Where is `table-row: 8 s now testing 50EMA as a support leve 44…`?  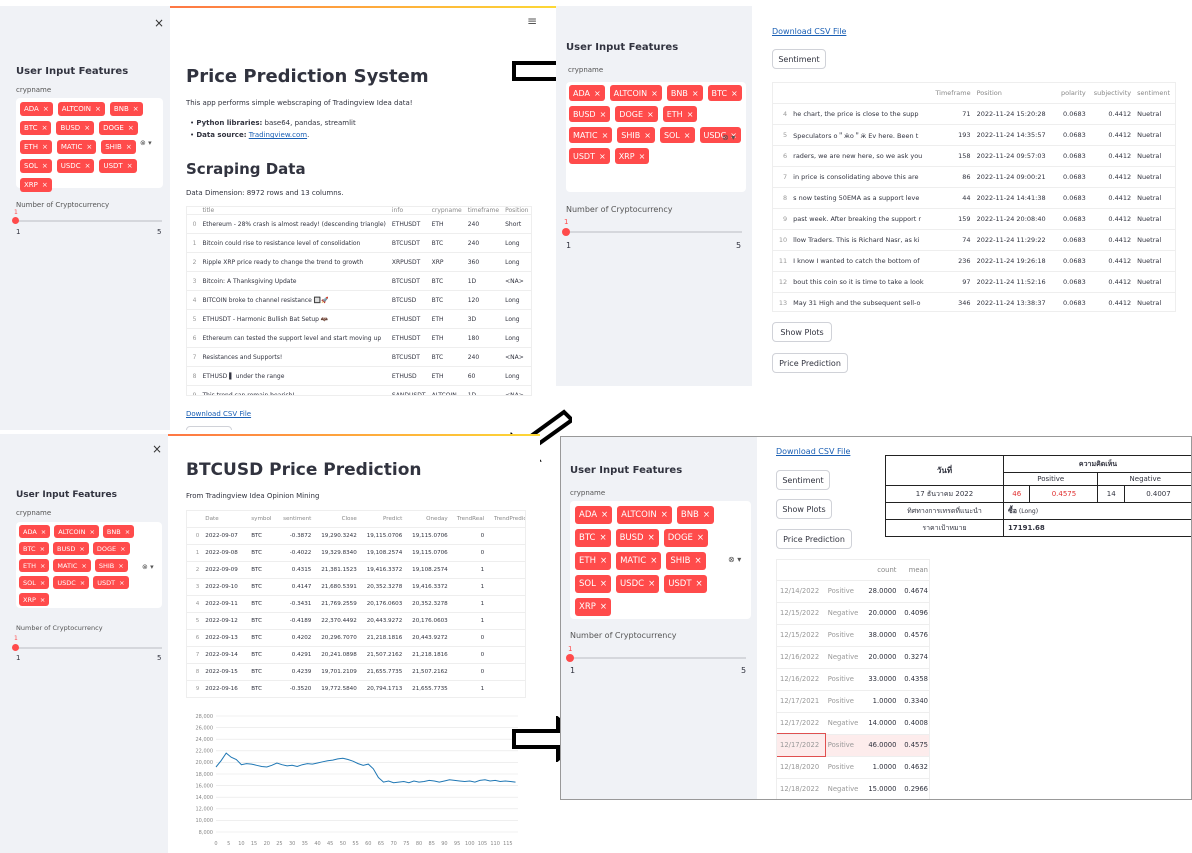 table-row: 8 s now testing 50EMA as a support leve 44… is located at coordinates (974, 197).